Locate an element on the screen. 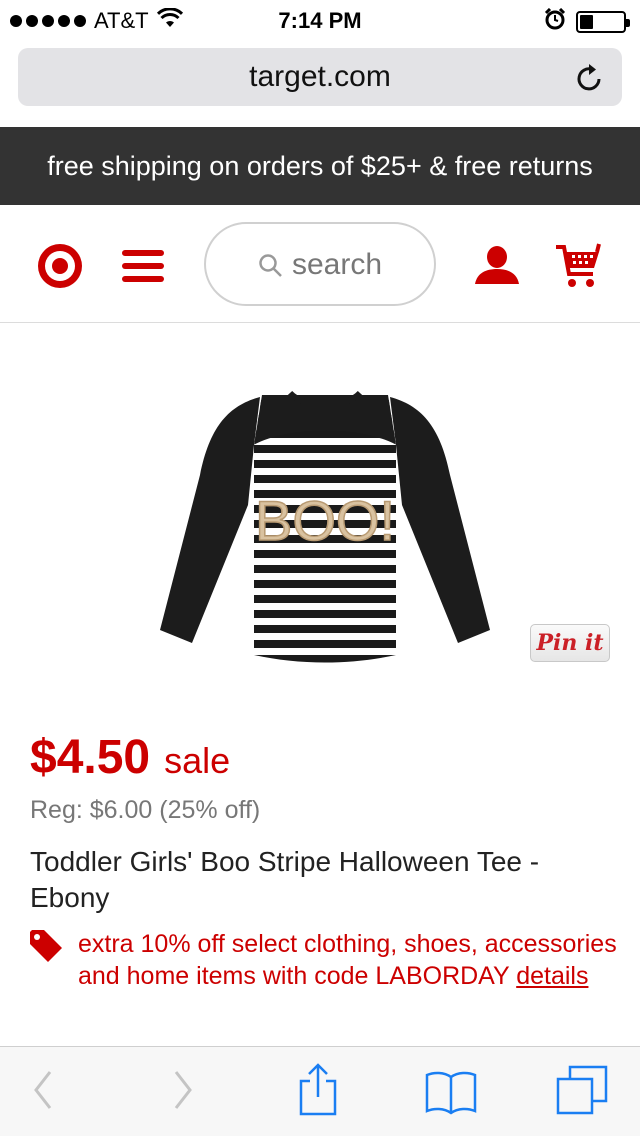  address-bar: target.com is located at coordinates (320, 77).